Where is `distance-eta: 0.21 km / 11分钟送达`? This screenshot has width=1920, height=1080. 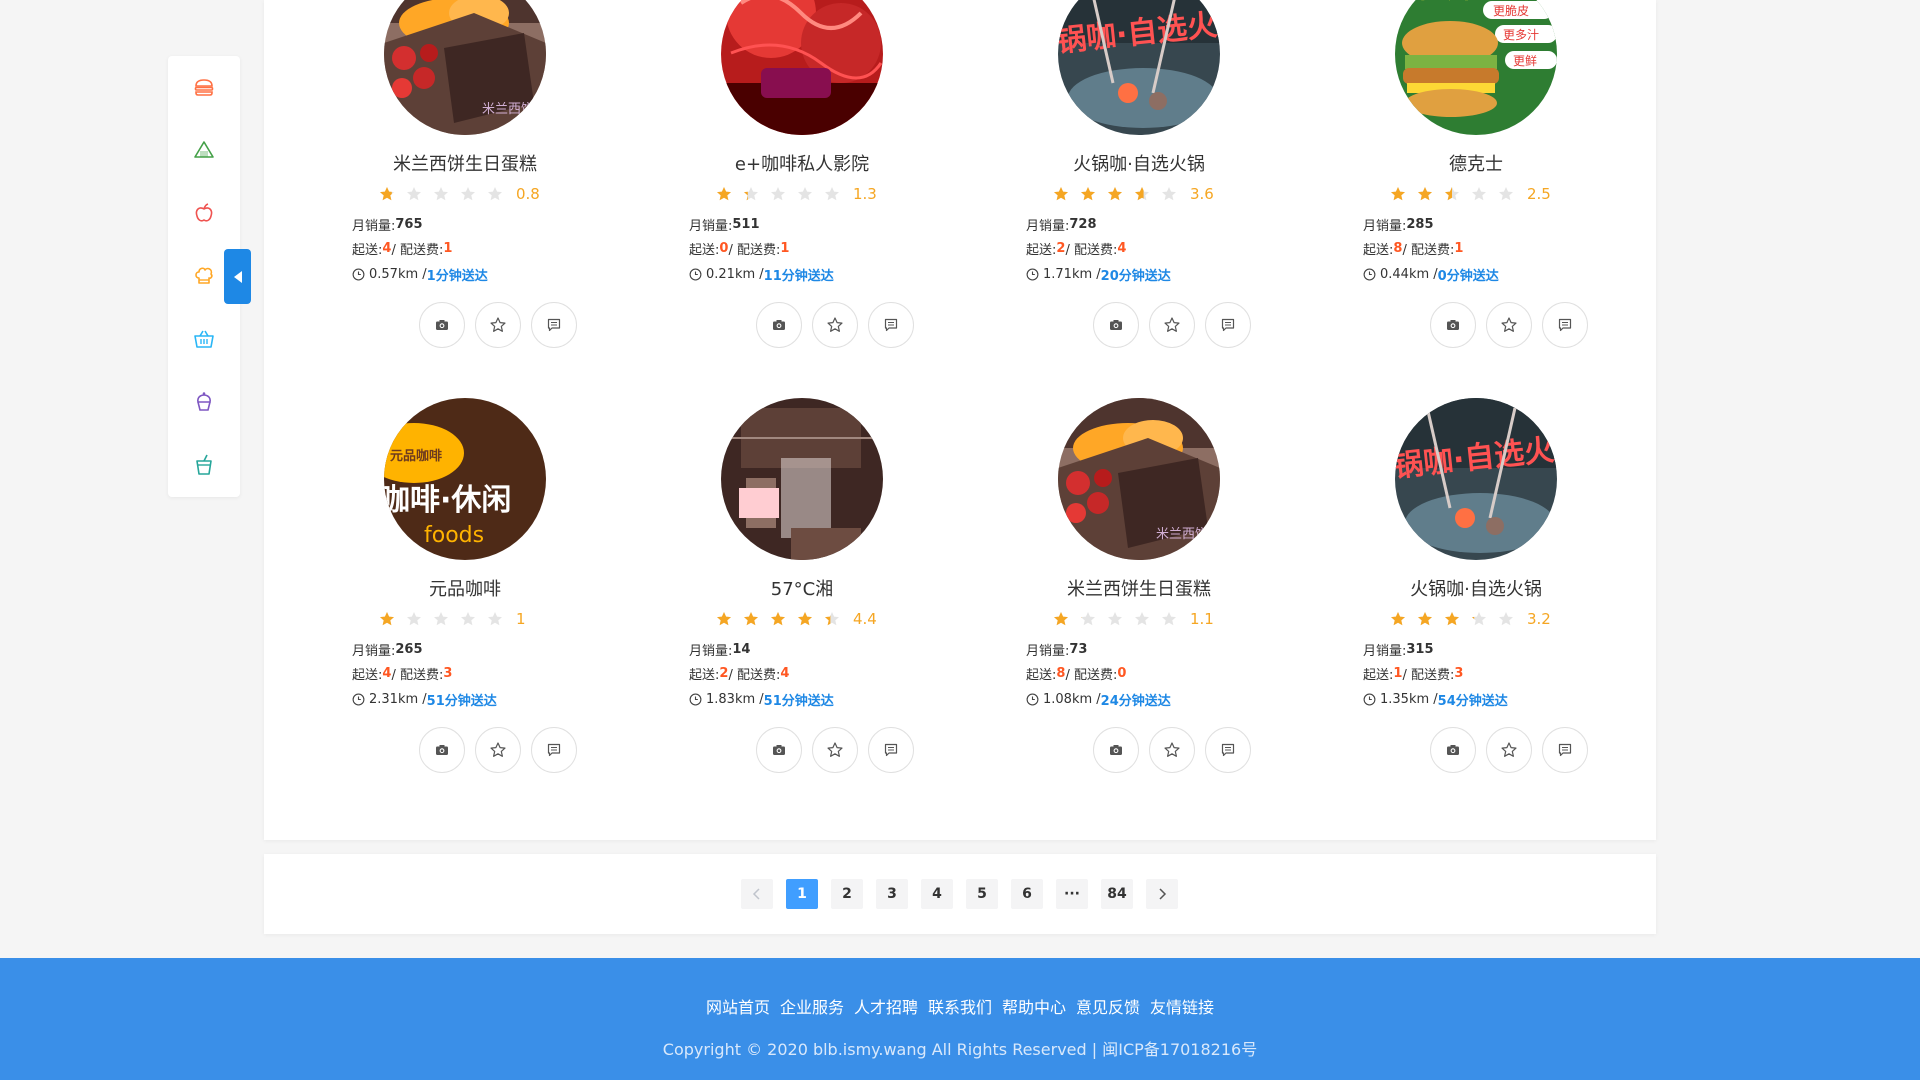
distance-eta: 0.21 km / 11分钟送达 is located at coordinates (761, 274).